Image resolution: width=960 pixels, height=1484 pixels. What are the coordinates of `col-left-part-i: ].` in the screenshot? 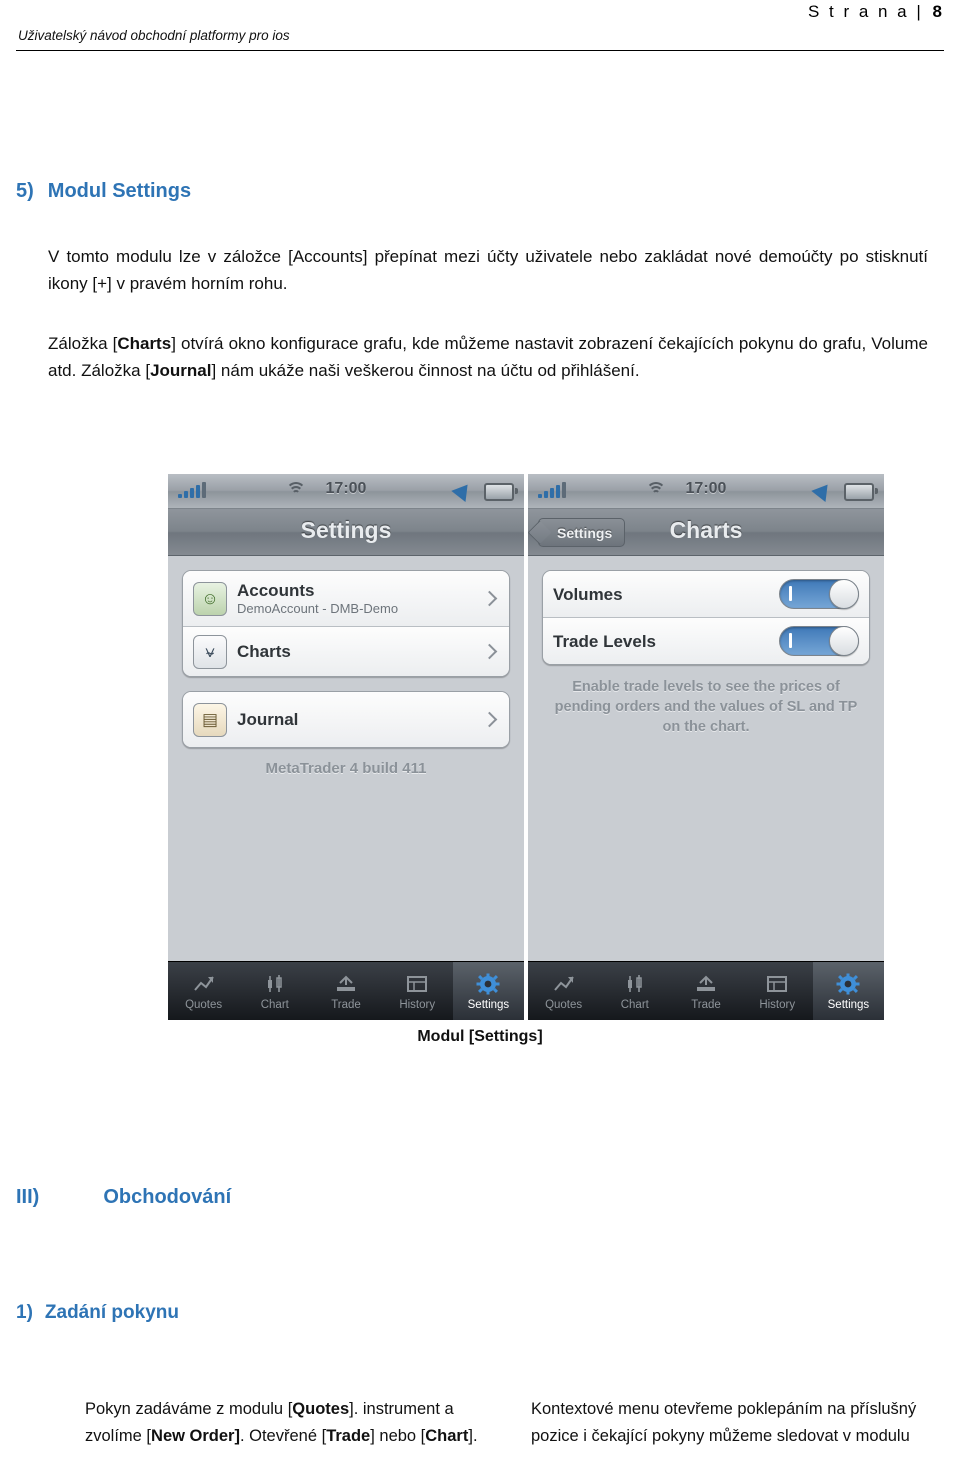 It's located at (473, 1436).